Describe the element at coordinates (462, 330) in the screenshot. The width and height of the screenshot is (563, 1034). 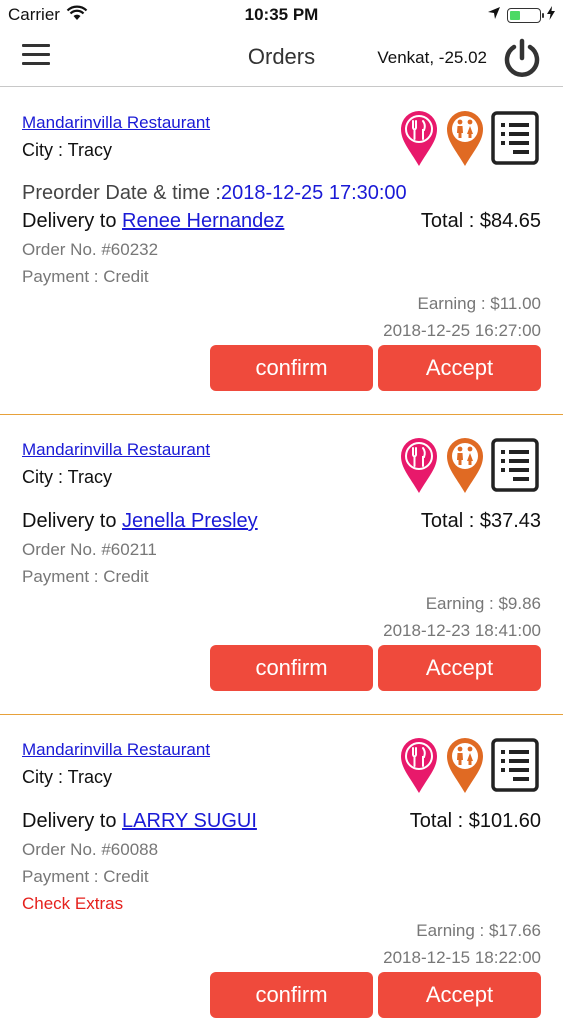
I see `order-datetime: 2018-12-25 16:27:00` at that location.